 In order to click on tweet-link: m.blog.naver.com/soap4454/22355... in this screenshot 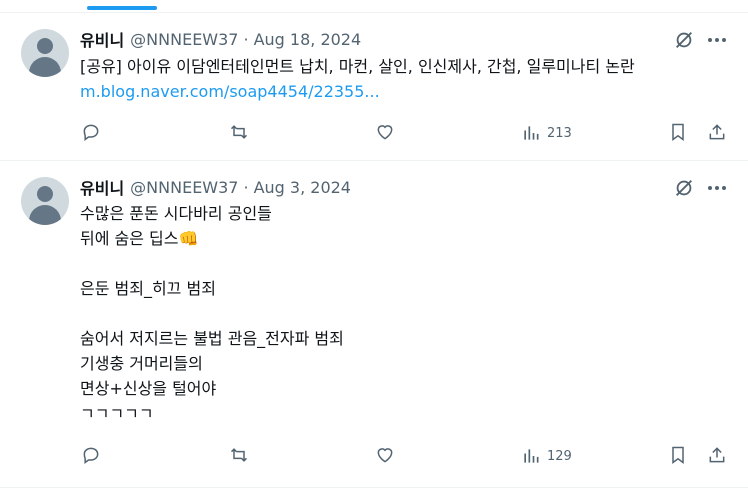, I will do `click(230, 91)`.